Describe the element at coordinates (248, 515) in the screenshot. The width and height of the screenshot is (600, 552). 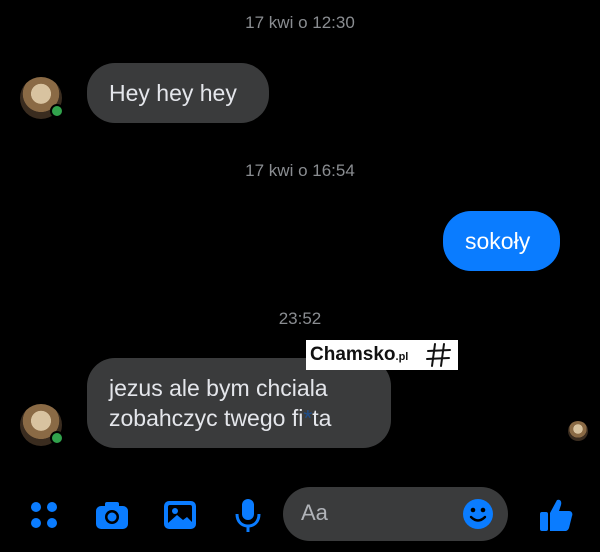
I see `mic-icon` at that location.